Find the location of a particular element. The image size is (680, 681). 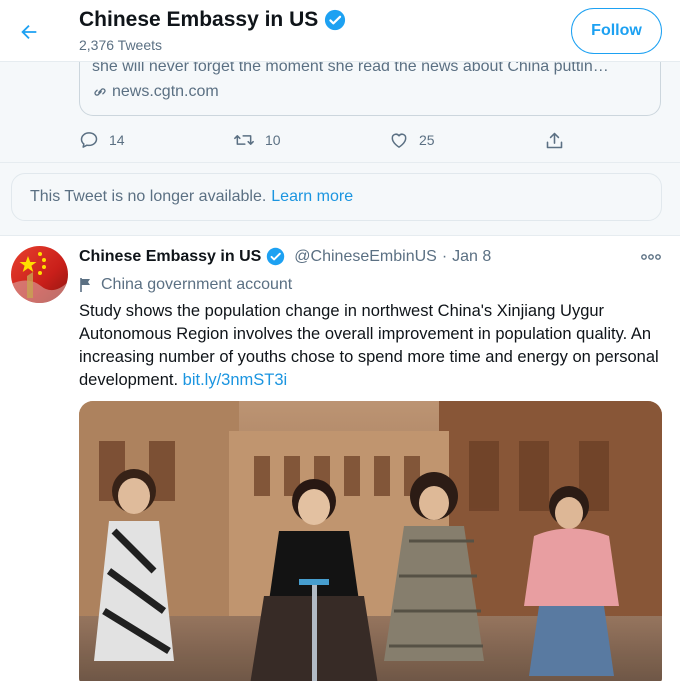

unavailable-text: This Tweet is no longer available. is located at coordinates (148, 196).